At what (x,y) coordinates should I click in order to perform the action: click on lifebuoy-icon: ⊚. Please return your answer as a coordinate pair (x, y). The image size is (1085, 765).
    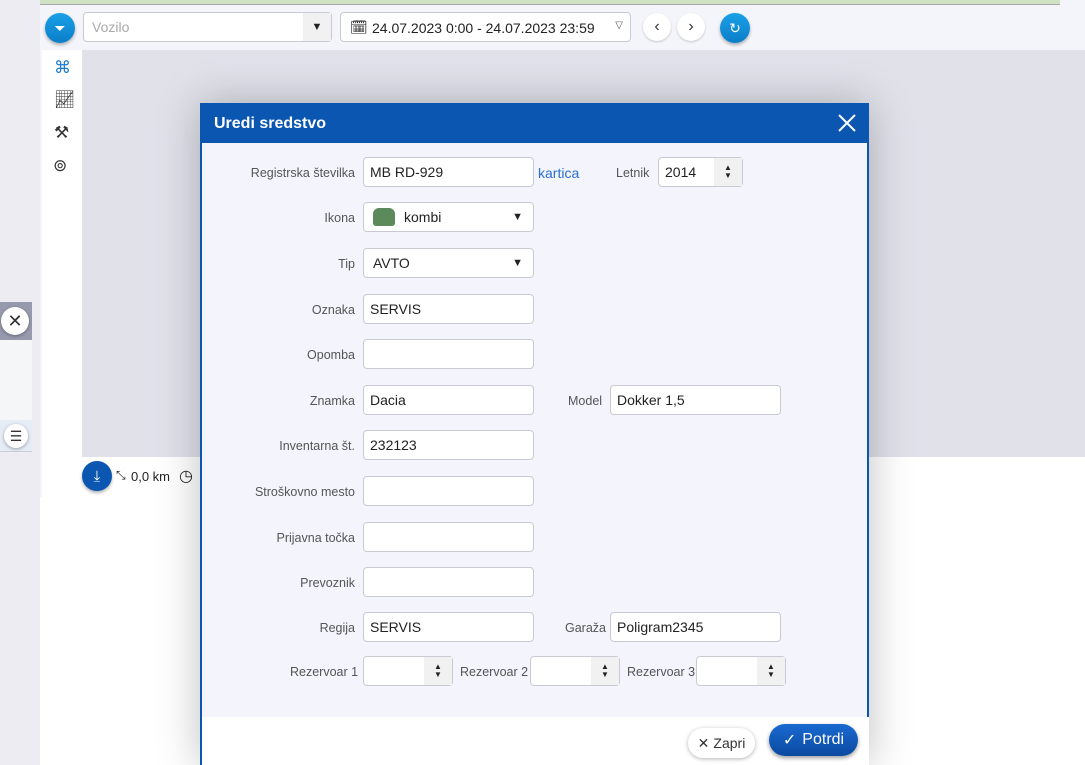
    Looking at the image, I should click on (60, 165).